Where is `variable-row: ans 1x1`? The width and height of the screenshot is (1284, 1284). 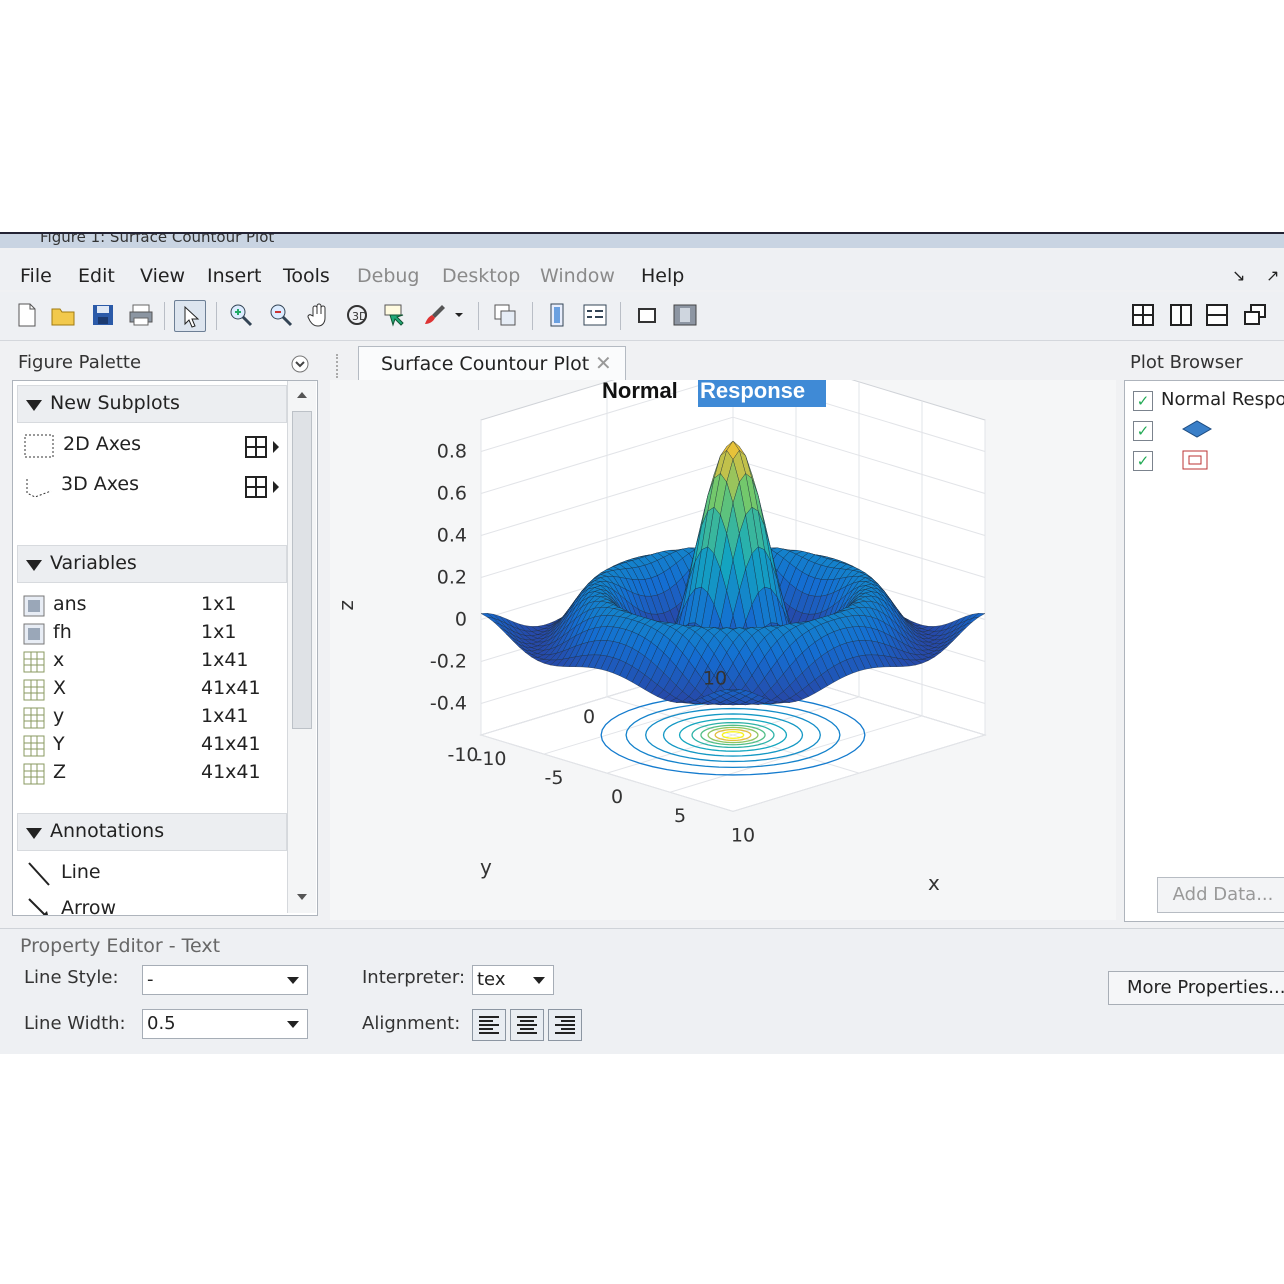 variable-row: ans 1x1 is located at coordinates (151, 607).